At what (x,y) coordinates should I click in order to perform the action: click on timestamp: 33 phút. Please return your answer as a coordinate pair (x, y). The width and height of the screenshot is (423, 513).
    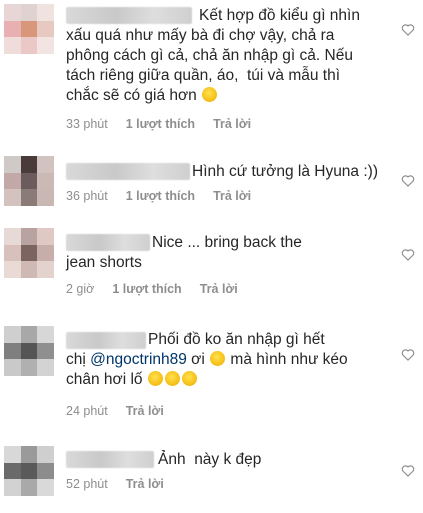
    Looking at the image, I should click on (87, 124).